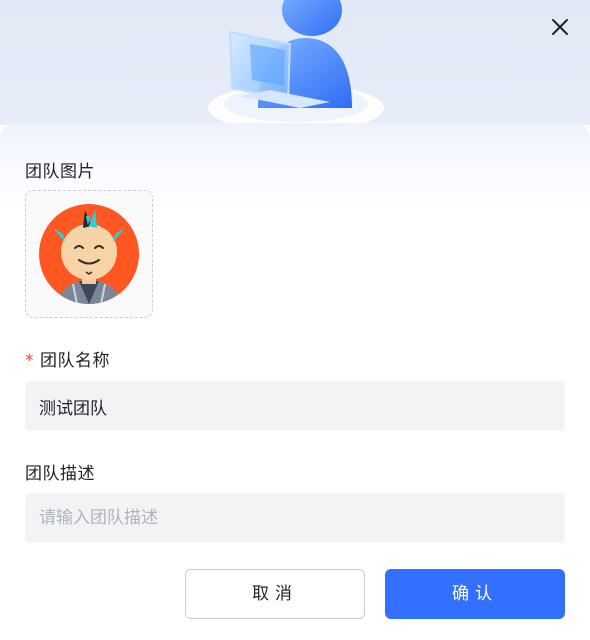 The image size is (590, 640). What do you see at coordinates (560, 27) in the screenshot?
I see `close-icon` at bounding box center [560, 27].